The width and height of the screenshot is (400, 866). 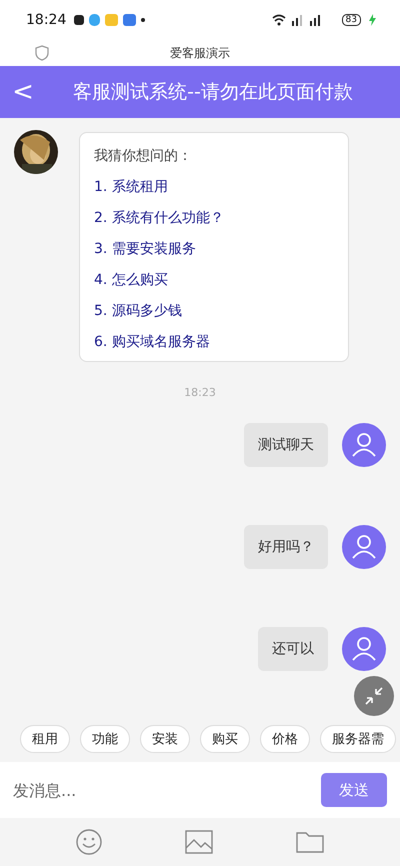 I want to click on collapse-button, so click(x=374, y=696).